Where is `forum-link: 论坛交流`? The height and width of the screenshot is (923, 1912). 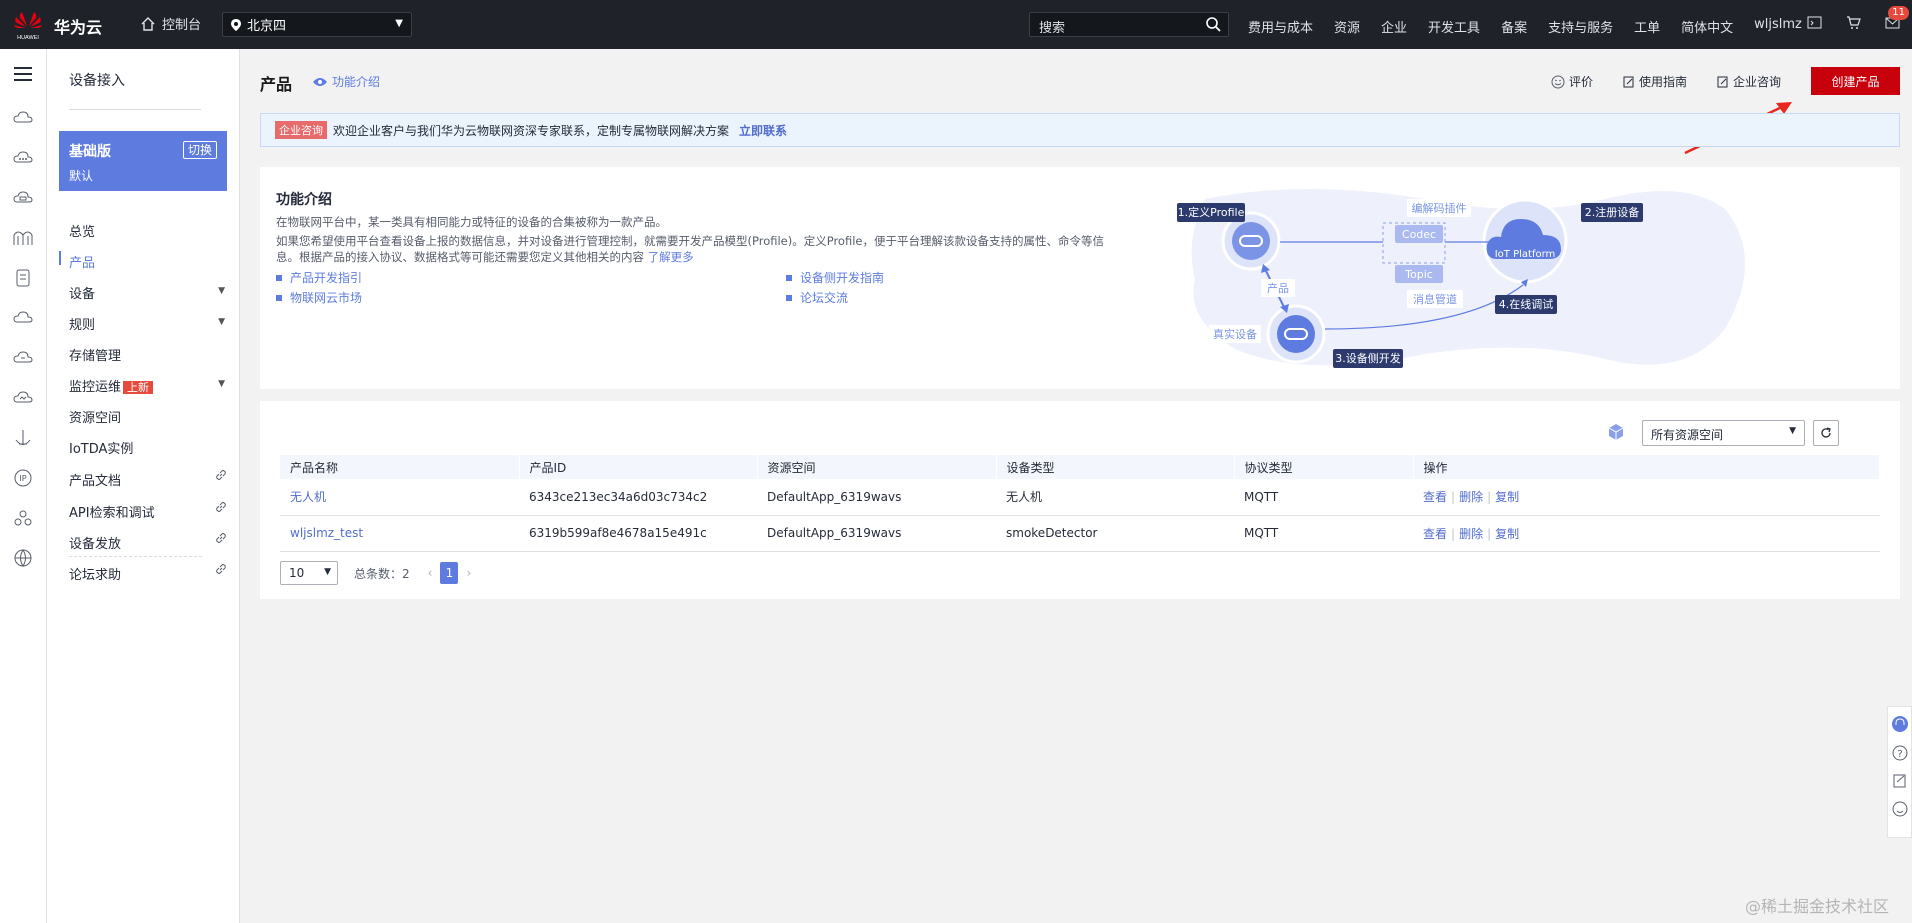 forum-link: 论坛交流 is located at coordinates (817, 297).